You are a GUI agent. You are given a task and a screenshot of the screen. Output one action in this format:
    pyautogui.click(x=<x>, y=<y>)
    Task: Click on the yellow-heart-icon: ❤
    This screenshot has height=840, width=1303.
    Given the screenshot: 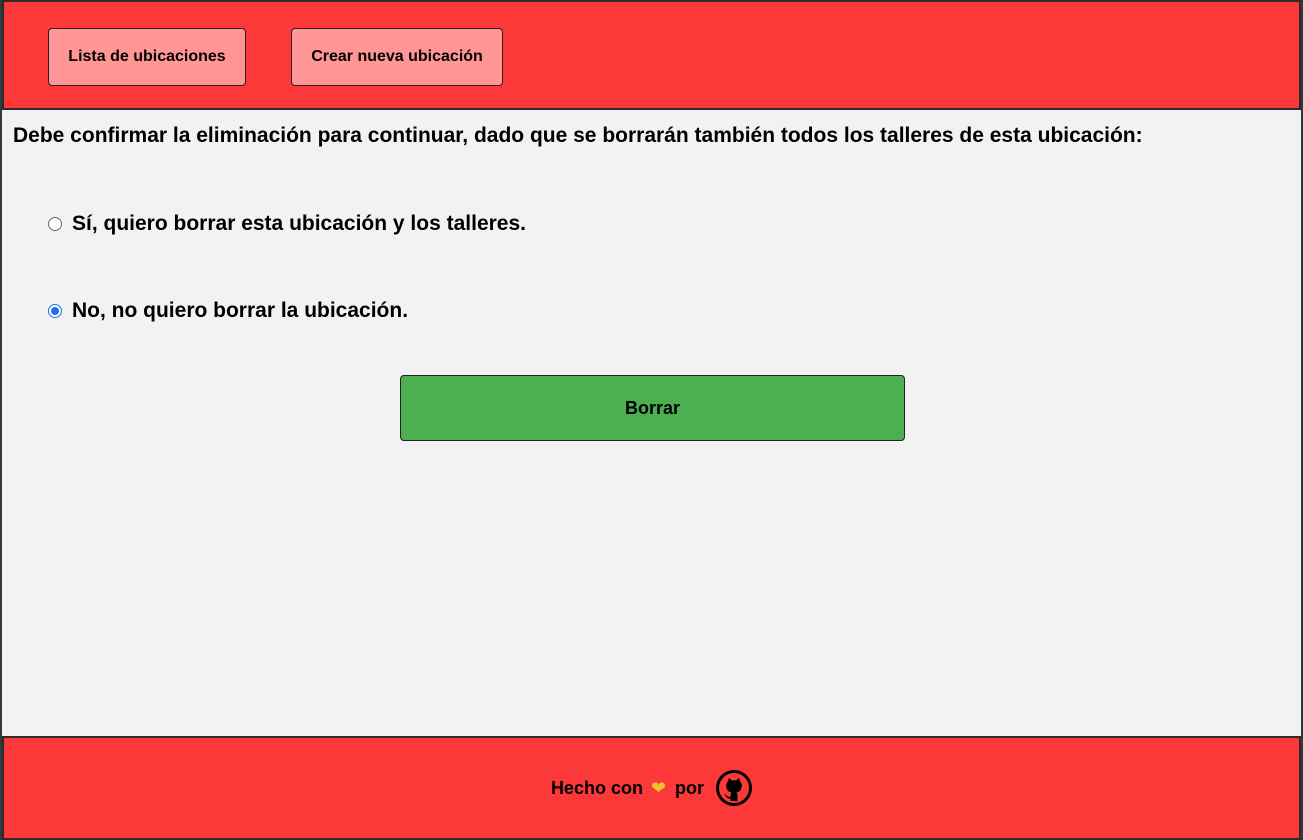 What is the action you would take?
    pyautogui.click(x=658, y=787)
    